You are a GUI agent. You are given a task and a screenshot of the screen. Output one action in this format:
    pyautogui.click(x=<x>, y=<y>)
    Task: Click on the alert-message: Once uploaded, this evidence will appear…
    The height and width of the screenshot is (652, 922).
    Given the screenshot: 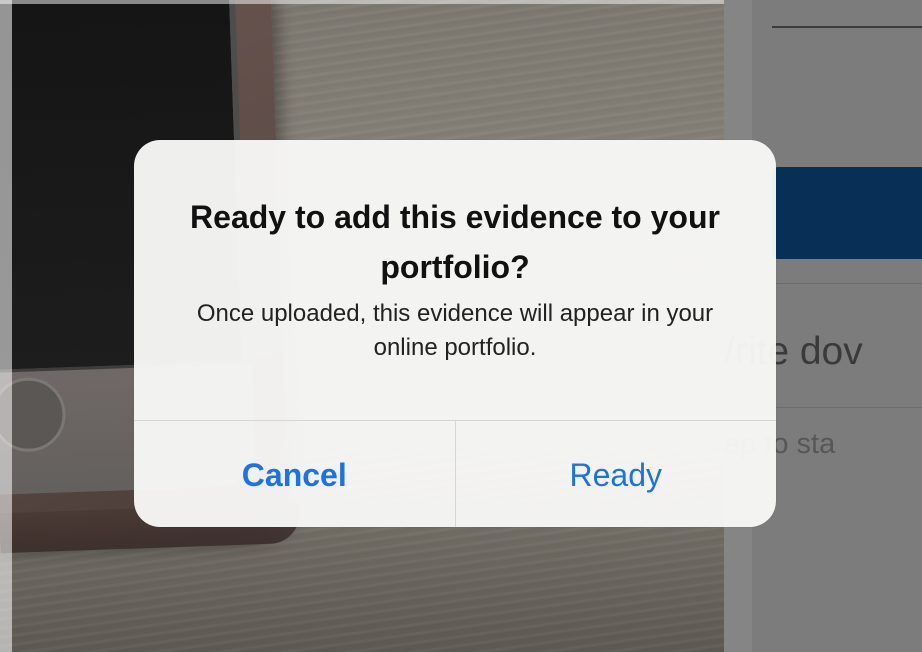 What is the action you would take?
    pyautogui.click(x=455, y=330)
    